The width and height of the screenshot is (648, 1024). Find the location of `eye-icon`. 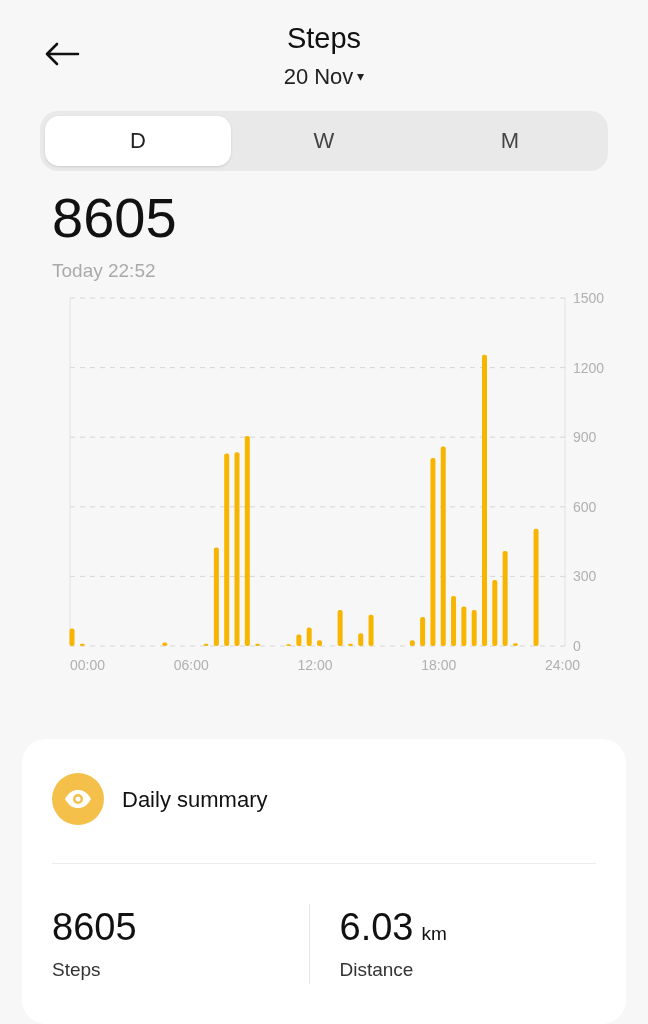

eye-icon is located at coordinates (78, 799).